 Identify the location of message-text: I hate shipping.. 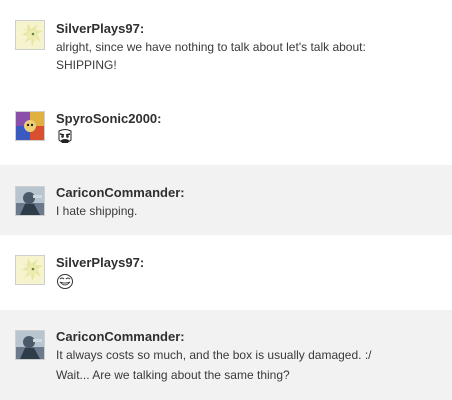
(97, 211).